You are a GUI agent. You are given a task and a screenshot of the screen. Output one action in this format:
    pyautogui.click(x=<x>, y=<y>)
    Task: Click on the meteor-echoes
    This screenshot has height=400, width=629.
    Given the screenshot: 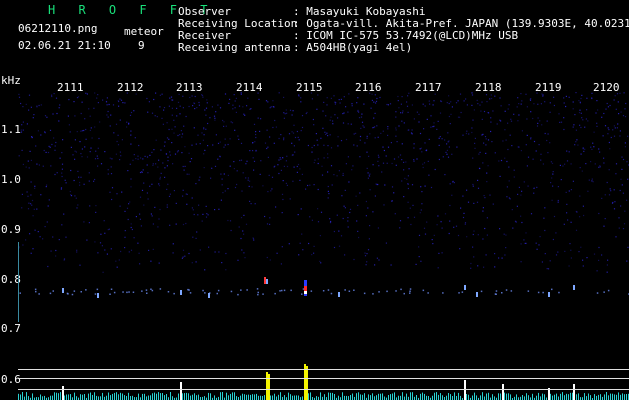 What is the action you would take?
    pyautogui.click(x=318, y=287)
    